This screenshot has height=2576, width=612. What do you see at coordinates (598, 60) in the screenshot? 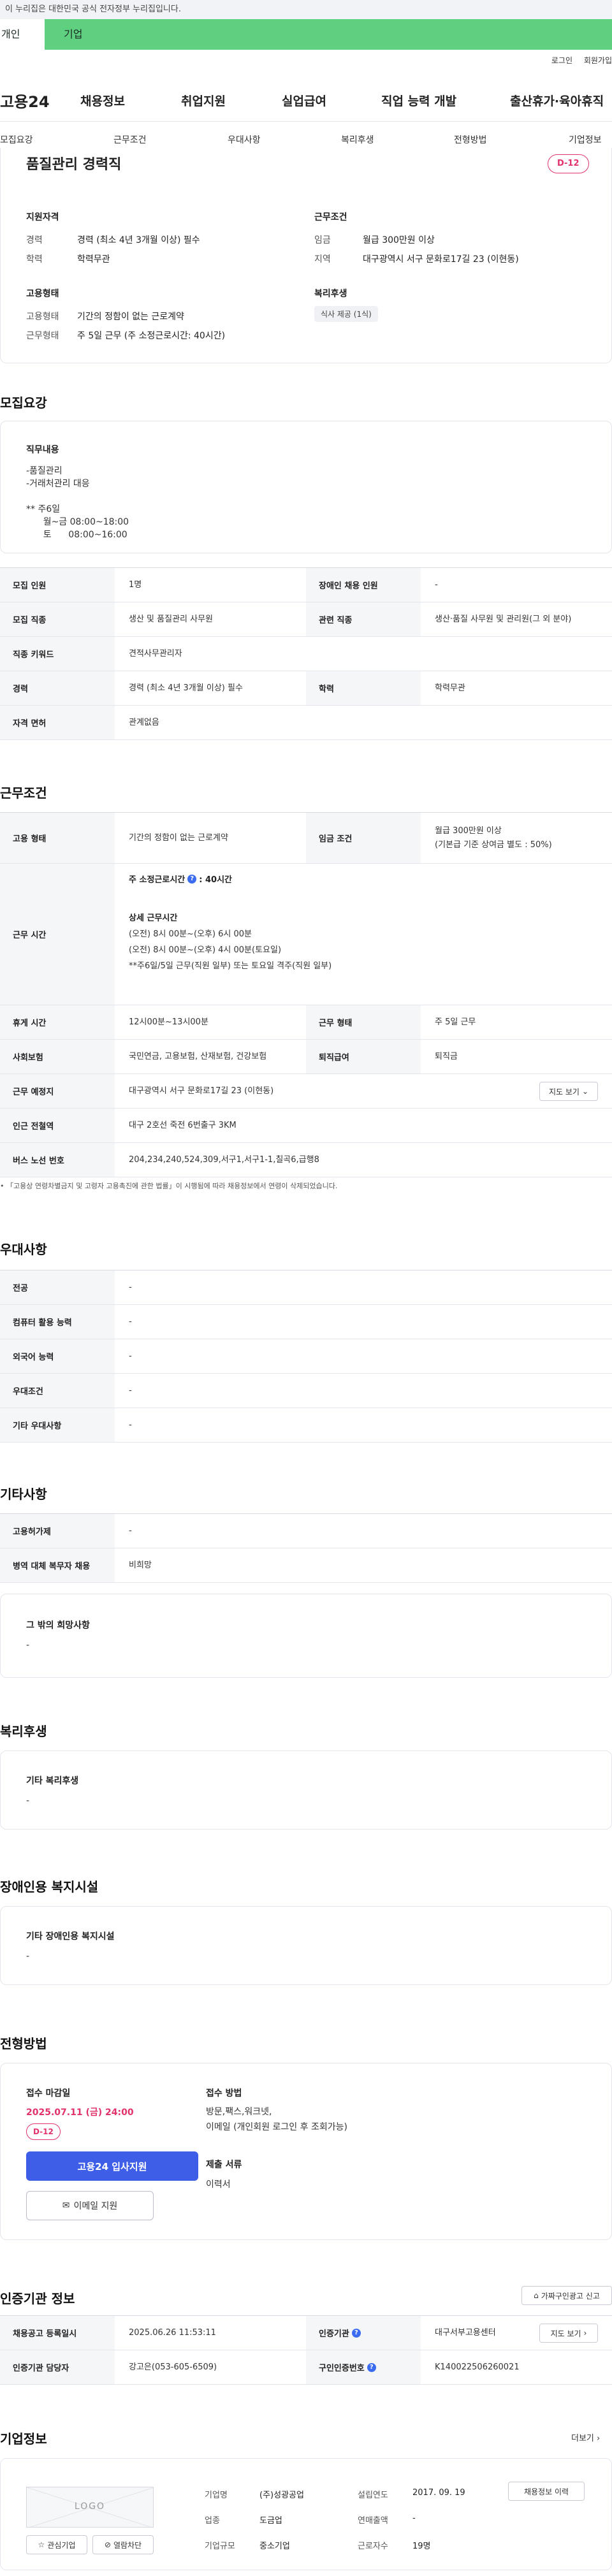
I see `signup-link: 회원가입` at bounding box center [598, 60].